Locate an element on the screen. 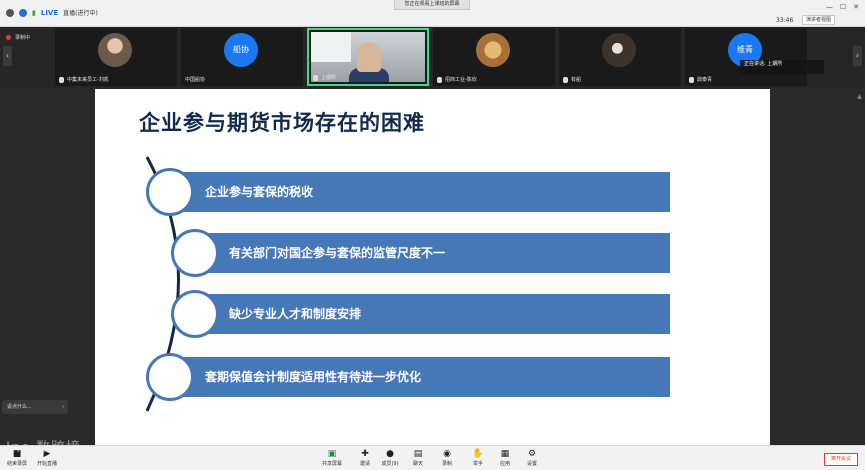 The width and height of the screenshot is (865, 470). settings-button: ⚙ 设置 is located at coordinates (532, 458).